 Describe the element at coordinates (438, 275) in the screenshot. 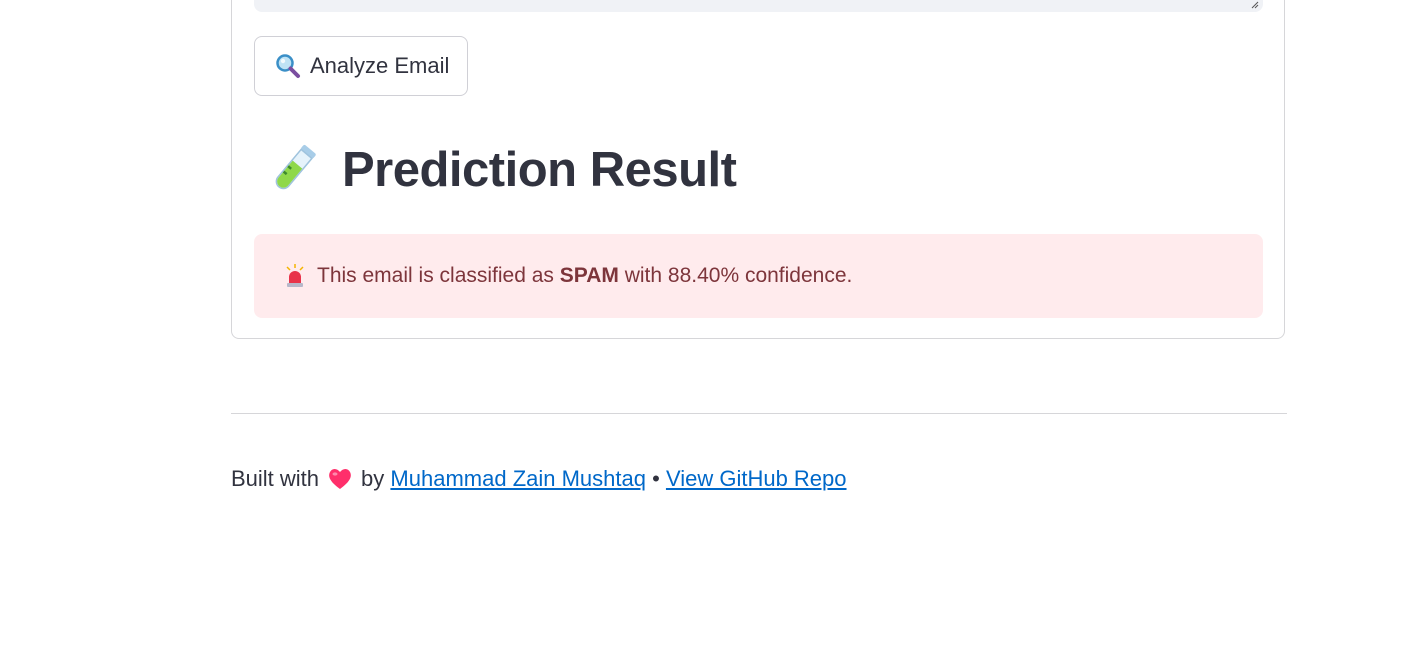

I see `alert-prefix: This email is classified as` at that location.